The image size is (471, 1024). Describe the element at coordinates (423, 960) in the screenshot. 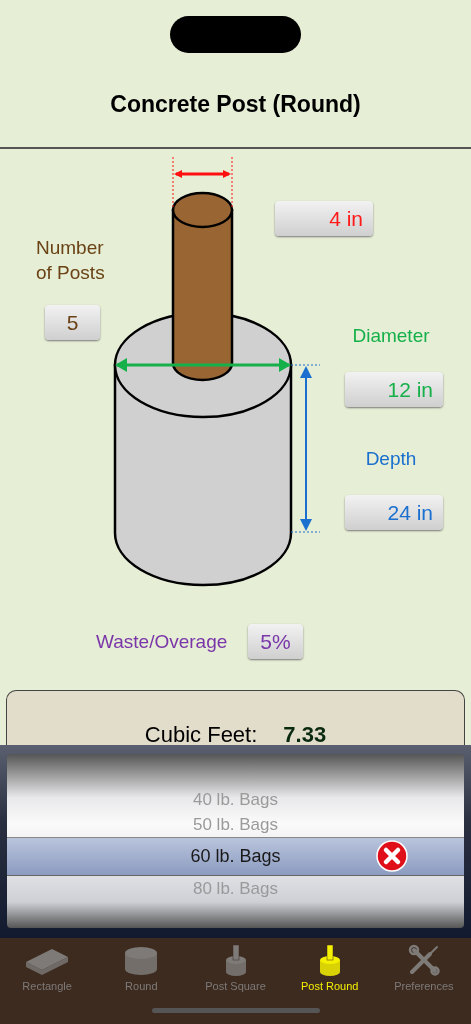

I see `tools-icon` at that location.